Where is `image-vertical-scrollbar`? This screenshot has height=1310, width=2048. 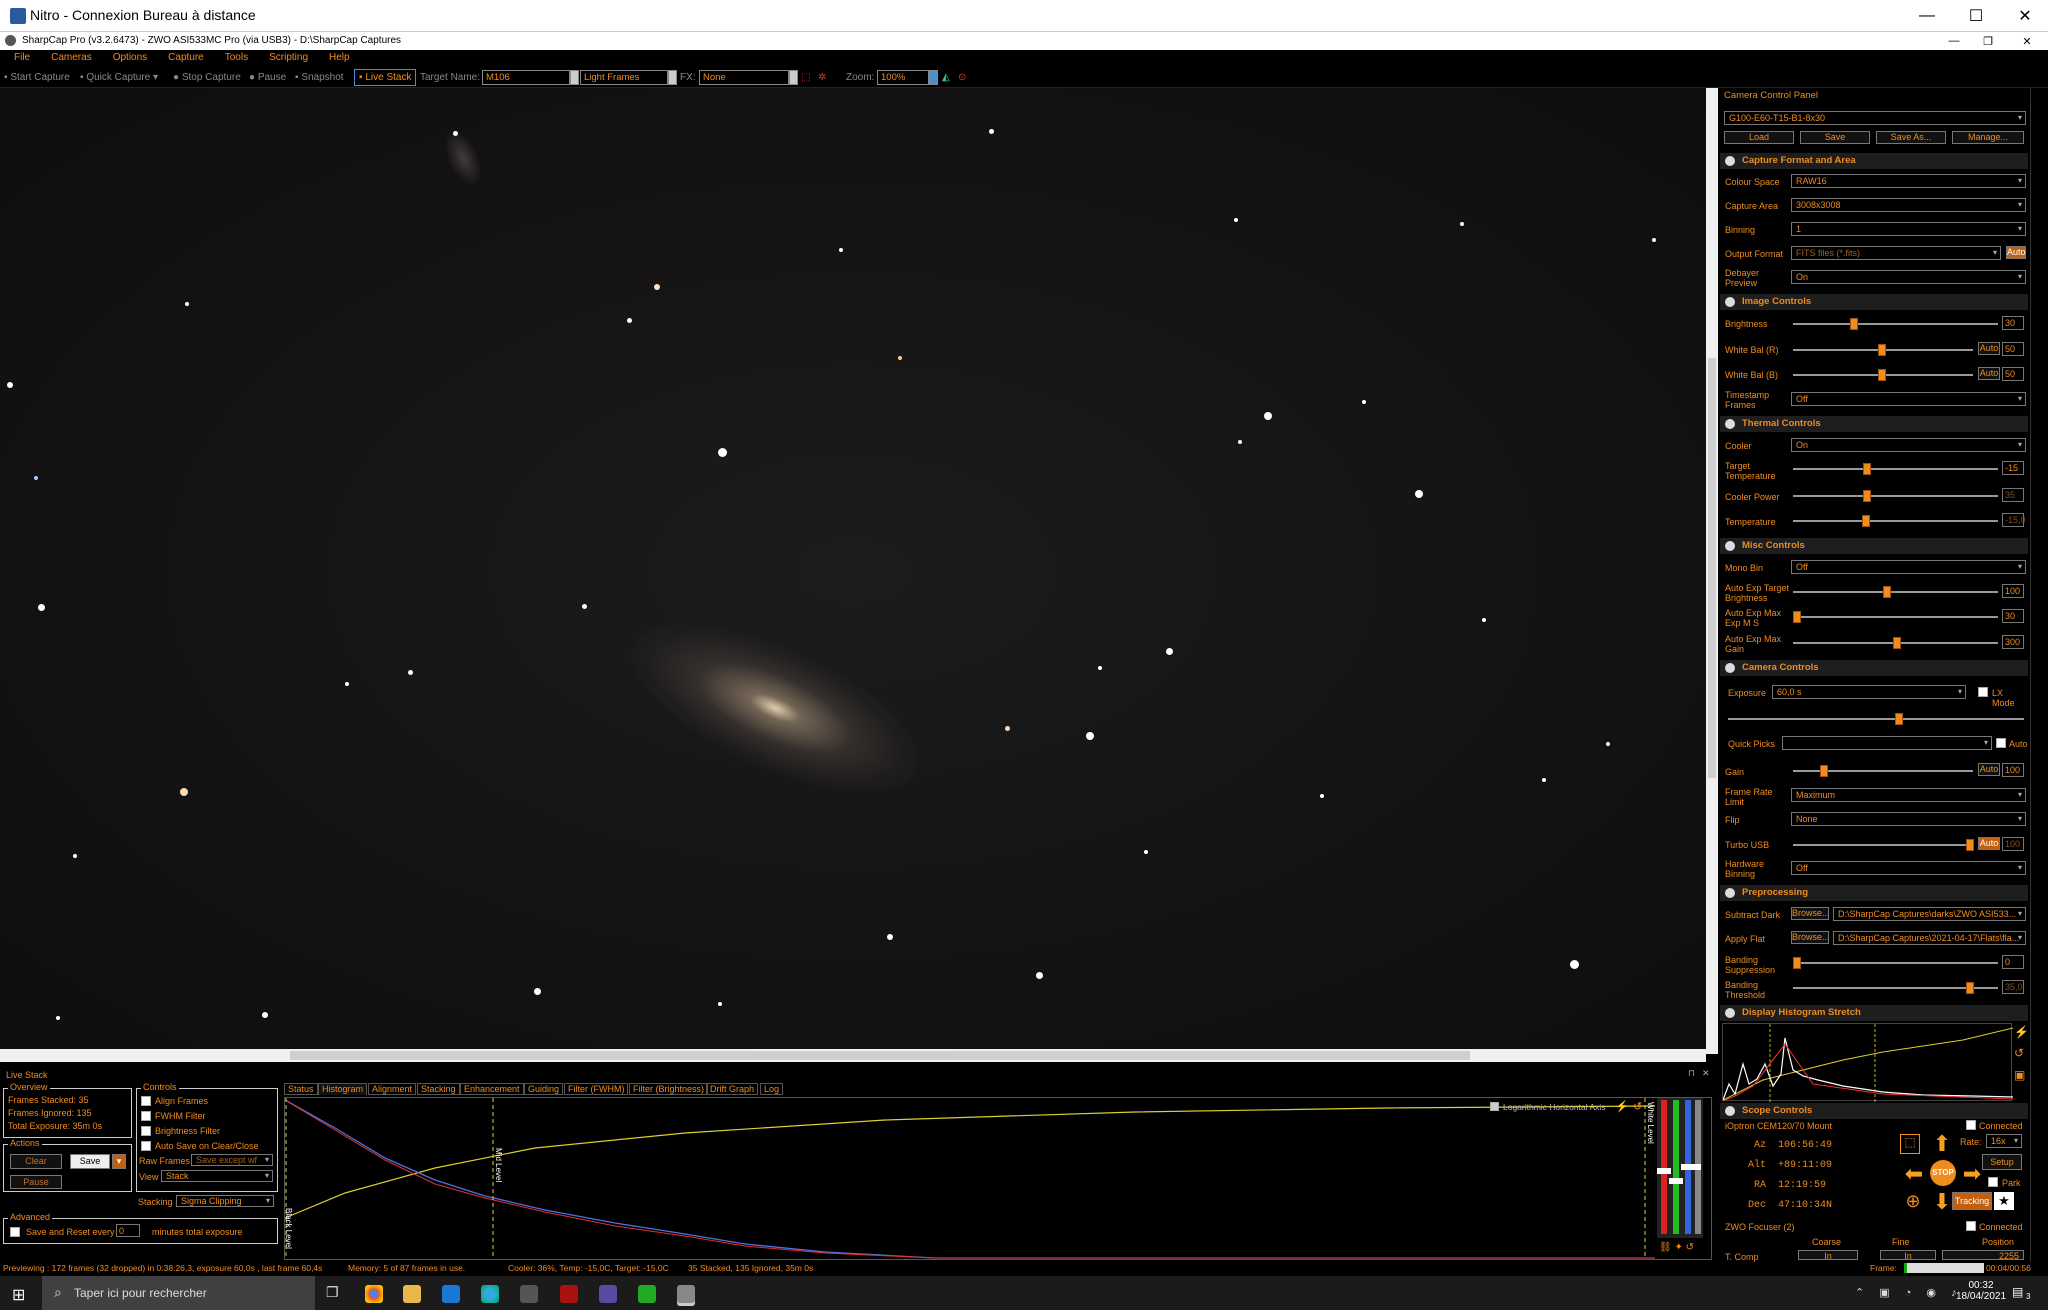
image-vertical-scrollbar is located at coordinates (1712, 571).